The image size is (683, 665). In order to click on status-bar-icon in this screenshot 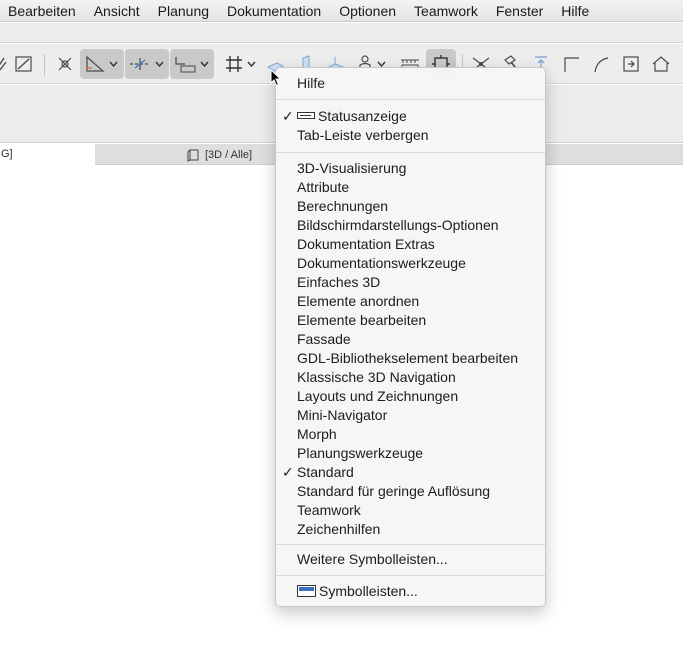, I will do `click(306, 116)`.